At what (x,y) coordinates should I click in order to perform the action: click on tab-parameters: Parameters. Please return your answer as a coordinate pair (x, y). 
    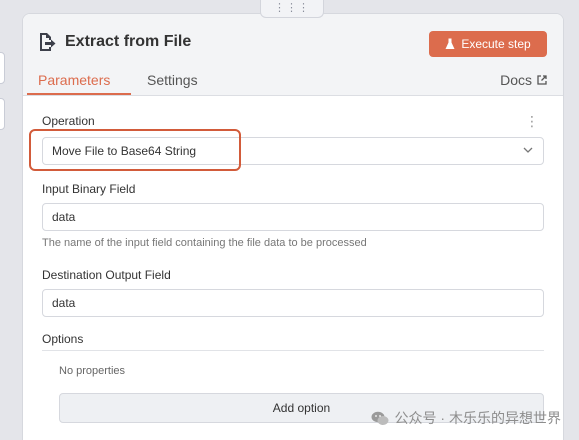
    Looking at the image, I should click on (74, 80).